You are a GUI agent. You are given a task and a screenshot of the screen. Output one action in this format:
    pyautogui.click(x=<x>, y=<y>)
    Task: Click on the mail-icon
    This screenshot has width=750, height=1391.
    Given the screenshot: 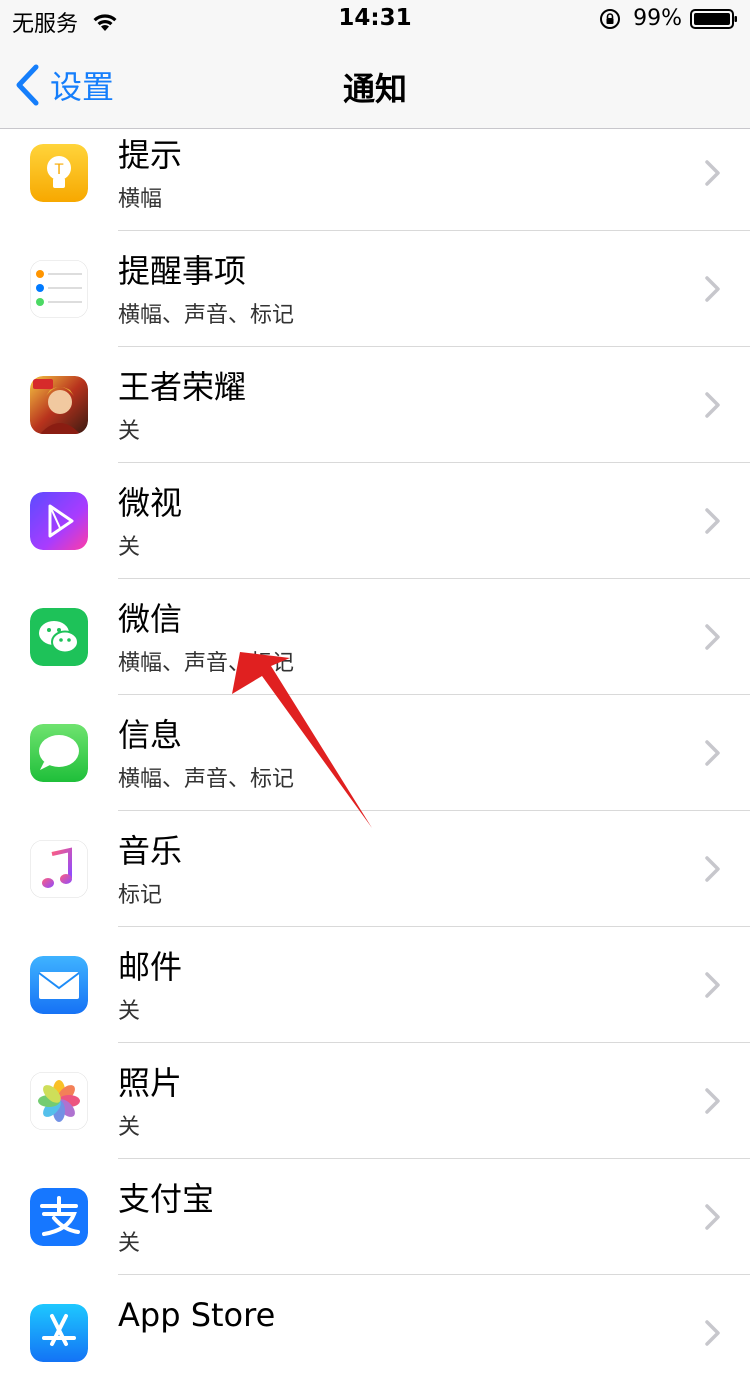 What is the action you would take?
    pyautogui.click(x=59, y=985)
    